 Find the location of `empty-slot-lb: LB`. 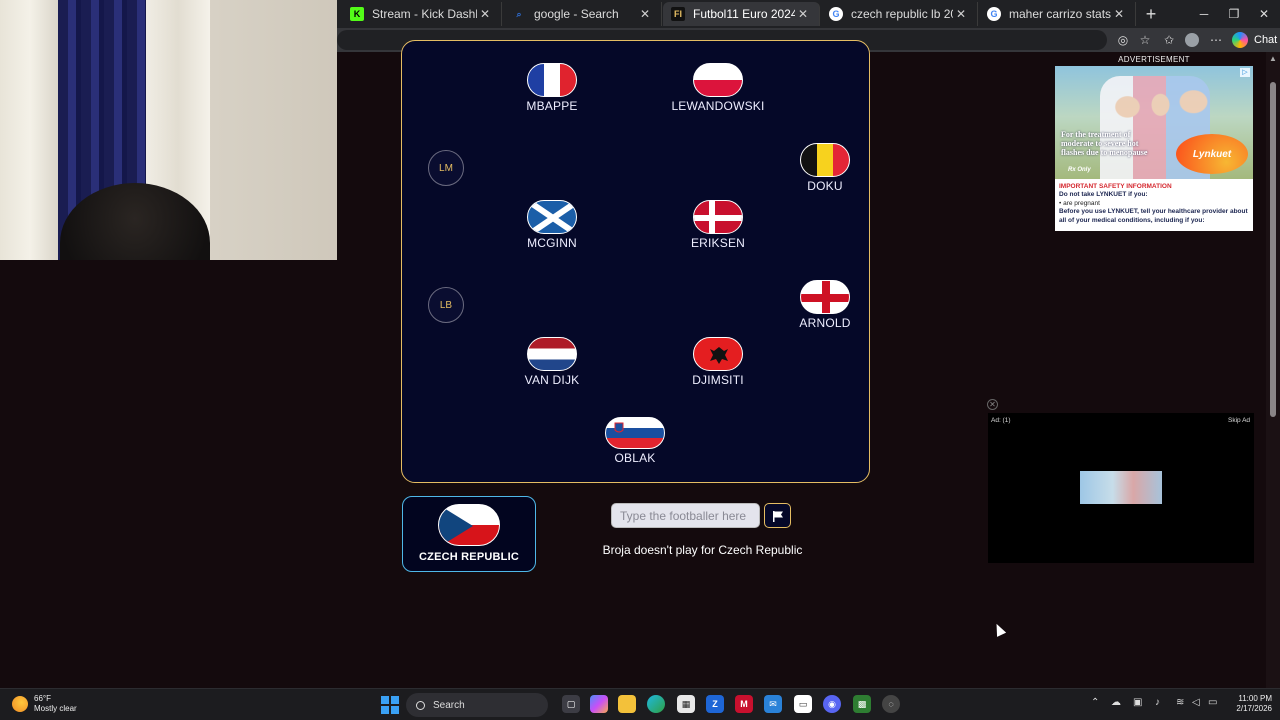

empty-slot-lb: LB is located at coordinates (446, 305).